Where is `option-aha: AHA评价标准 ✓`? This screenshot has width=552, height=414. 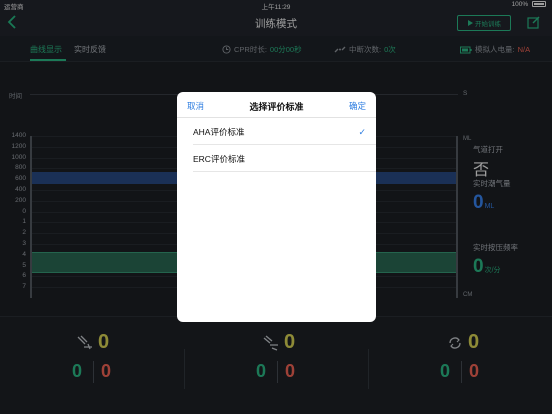
option-aha: AHA评价标准 ✓ is located at coordinates (284, 132).